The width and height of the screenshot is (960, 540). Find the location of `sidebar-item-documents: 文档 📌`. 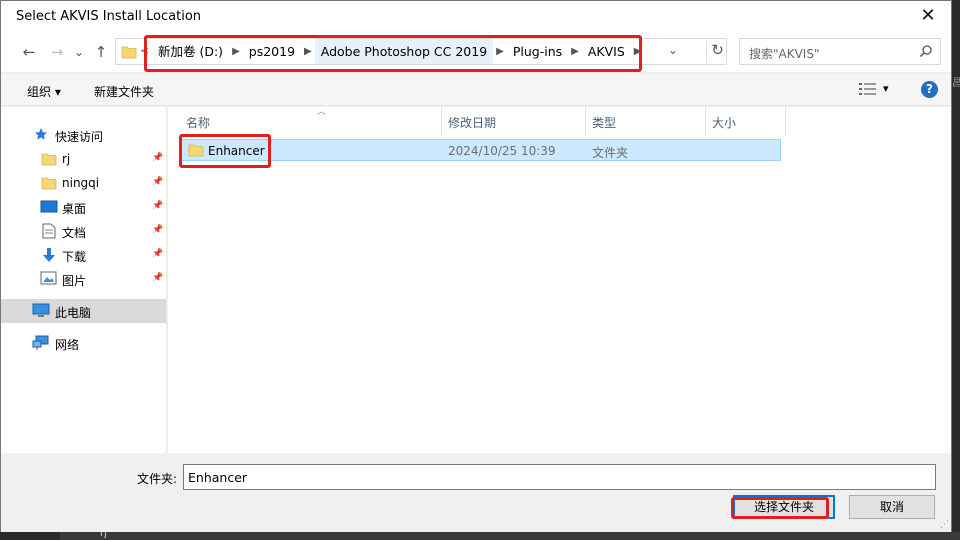

sidebar-item-documents: 文档 📌 is located at coordinates (83, 231).